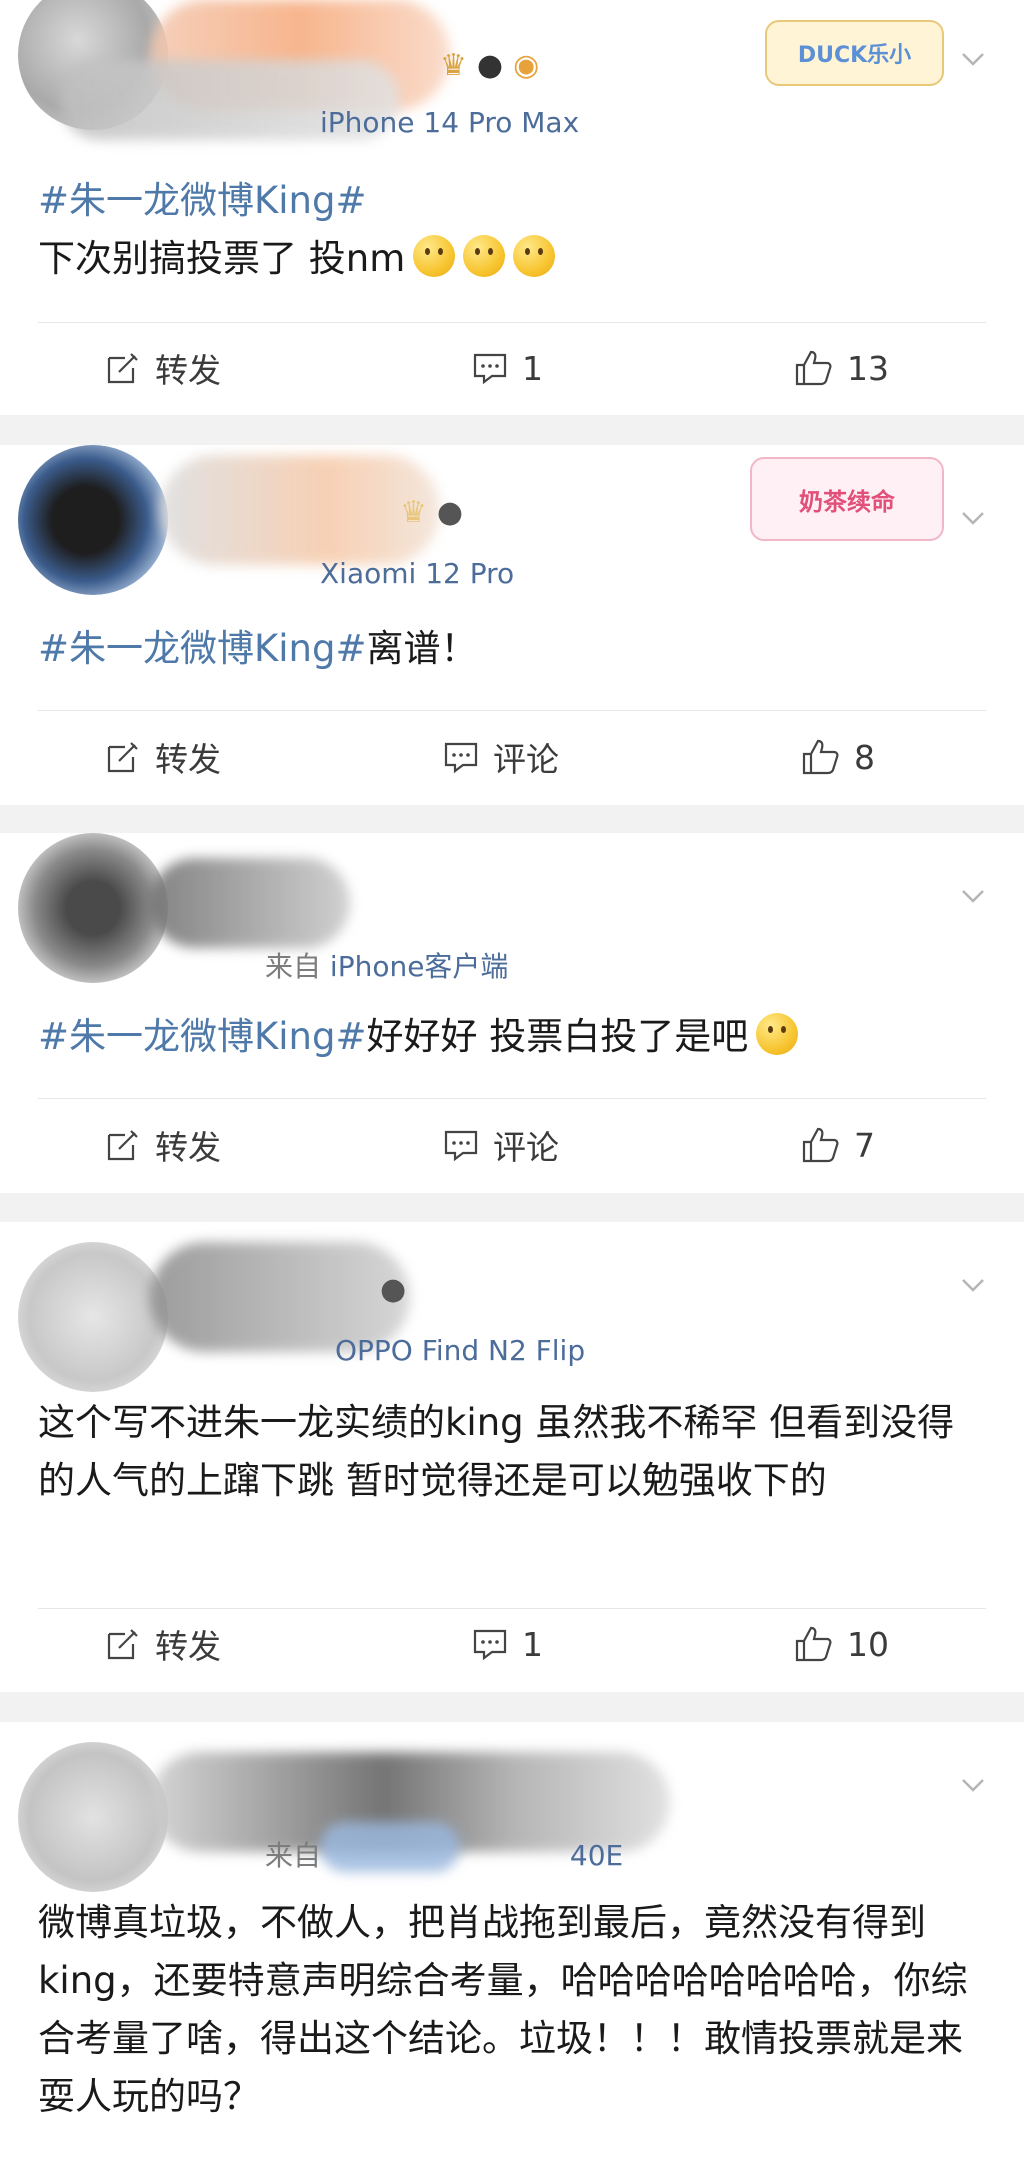 This screenshot has height=2179, width=1024. I want to click on source-link: iPhone客户端, so click(419, 966).